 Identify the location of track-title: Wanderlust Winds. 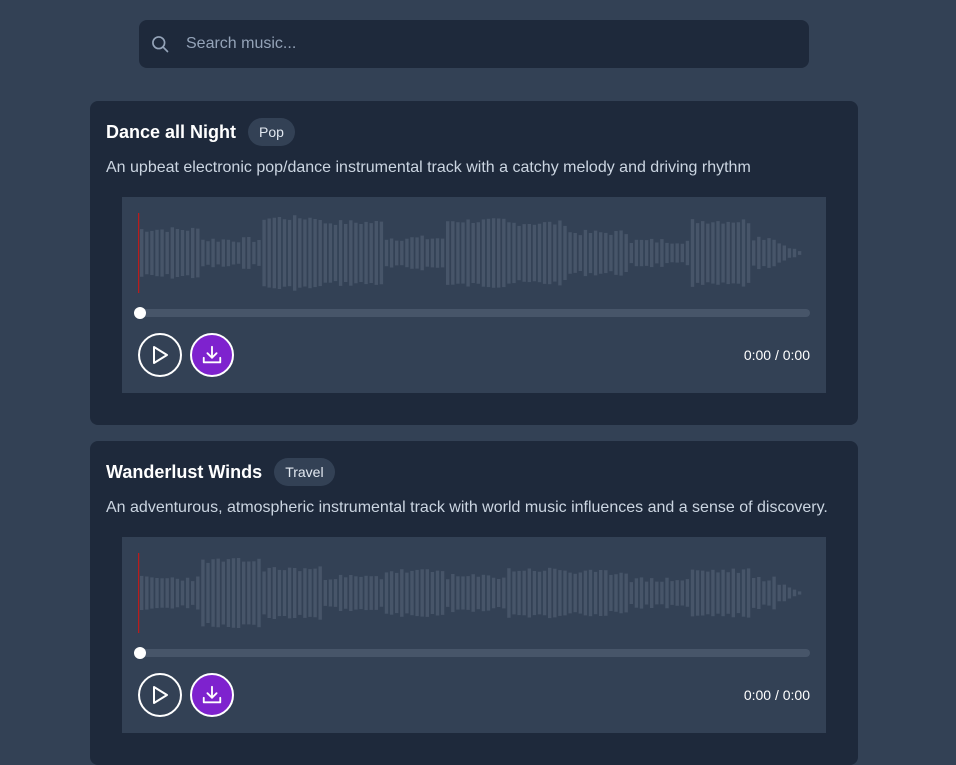
(184, 471).